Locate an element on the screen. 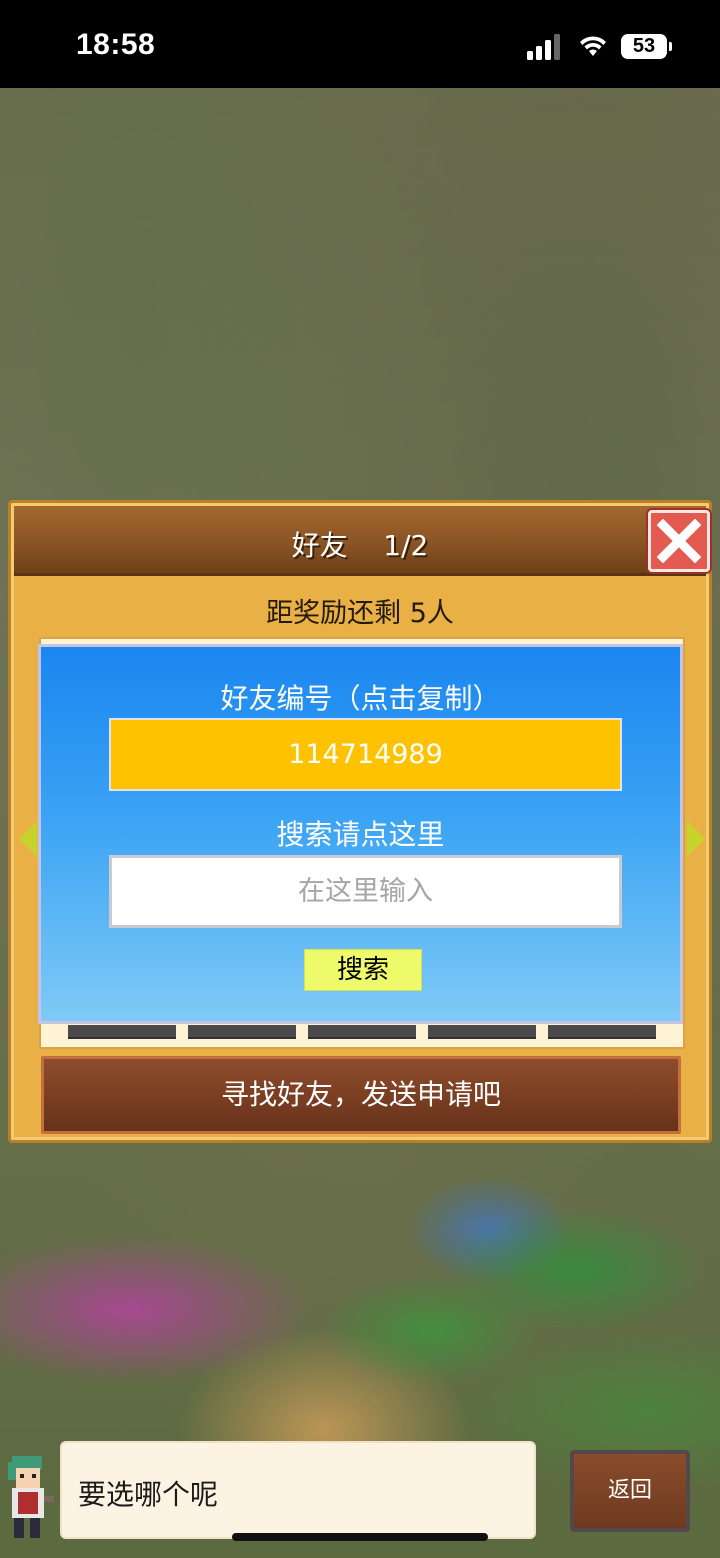 This screenshot has width=720, height=1558. dialog-header: 好友 1/2 is located at coordinates (362, 541).